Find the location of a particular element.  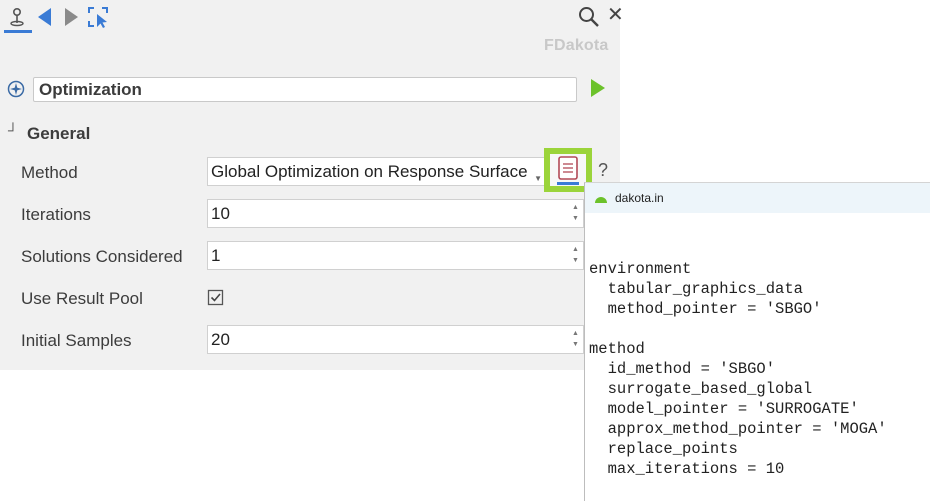

pin-icon is located at coordinates (17, 17).